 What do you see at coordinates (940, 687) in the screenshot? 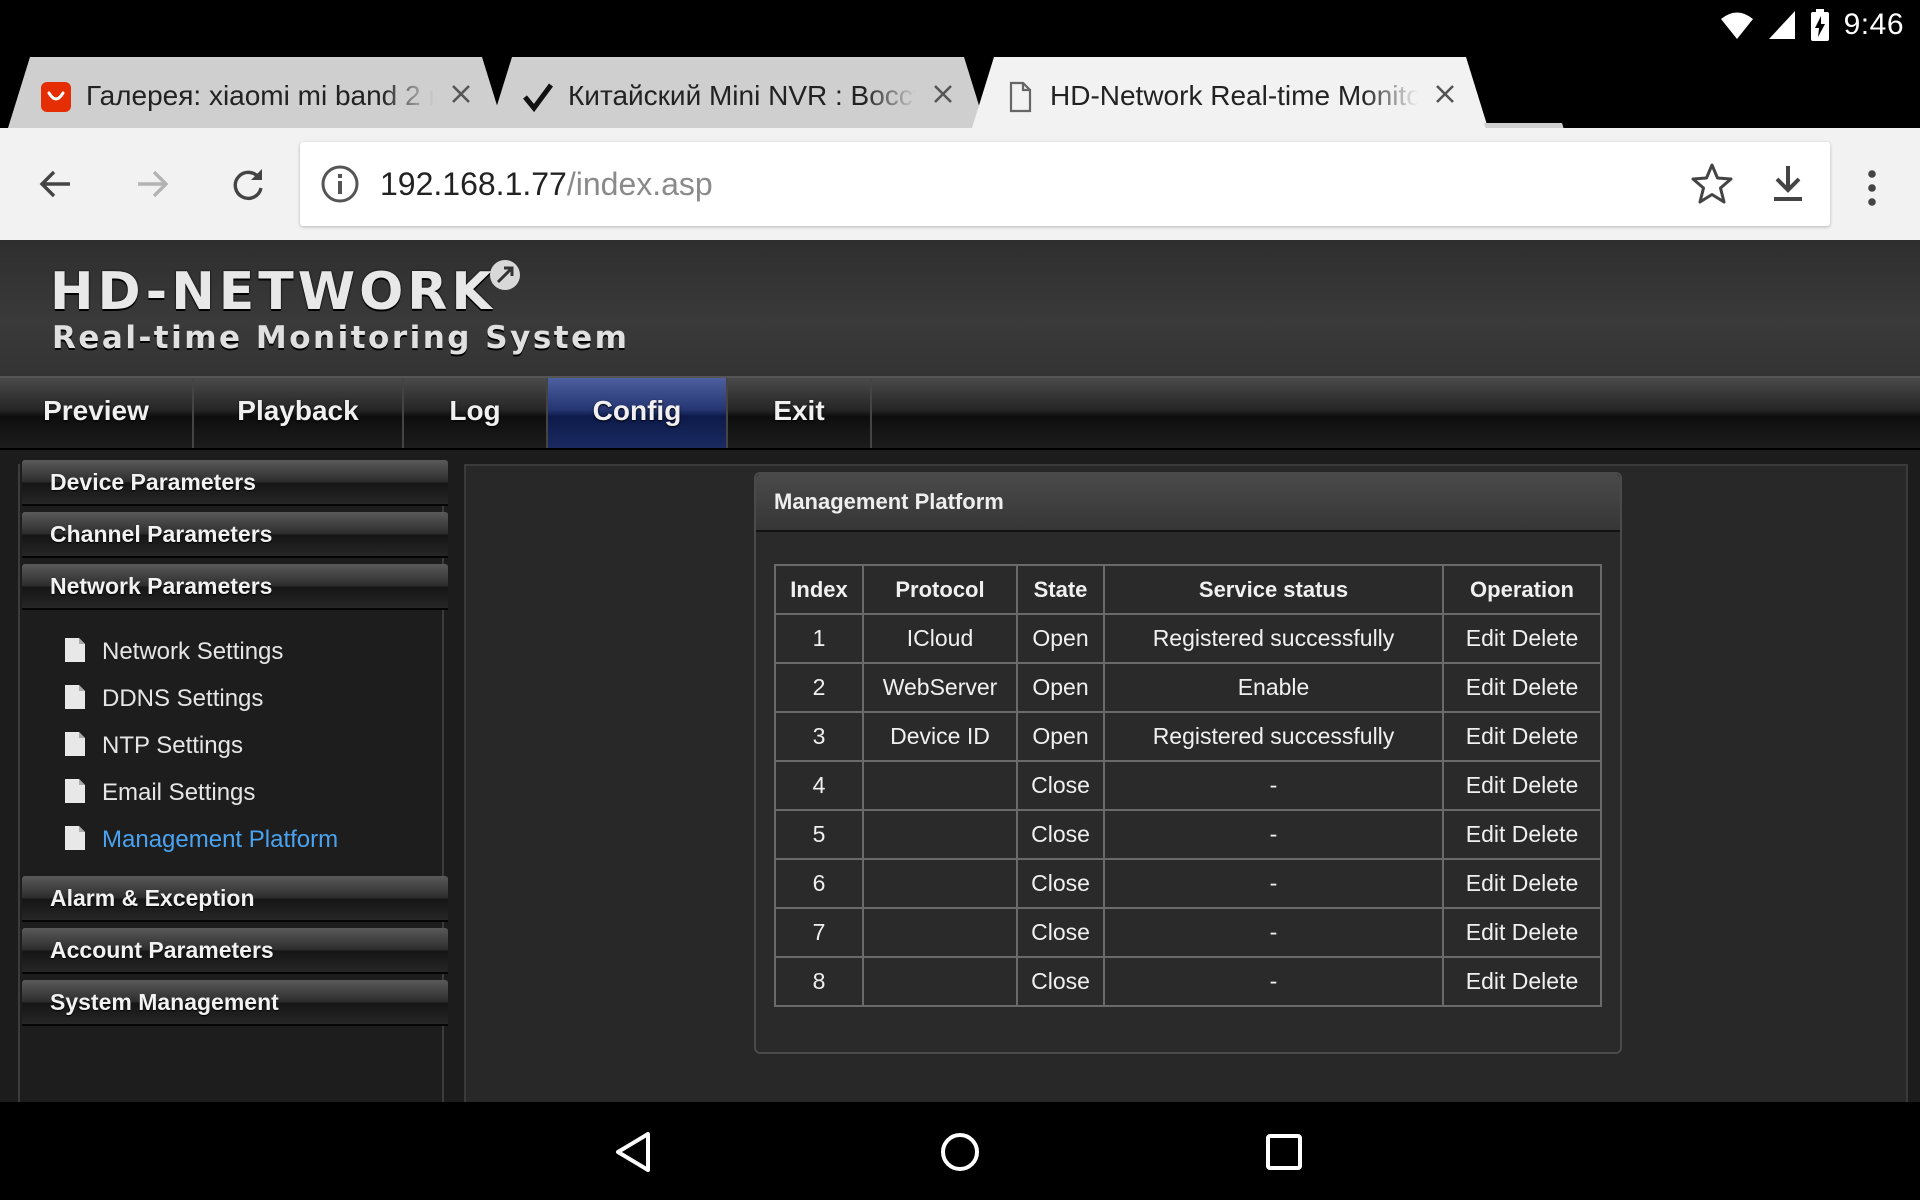
I see `cell-protocol: WebServer` at bounding box center [940, 687].